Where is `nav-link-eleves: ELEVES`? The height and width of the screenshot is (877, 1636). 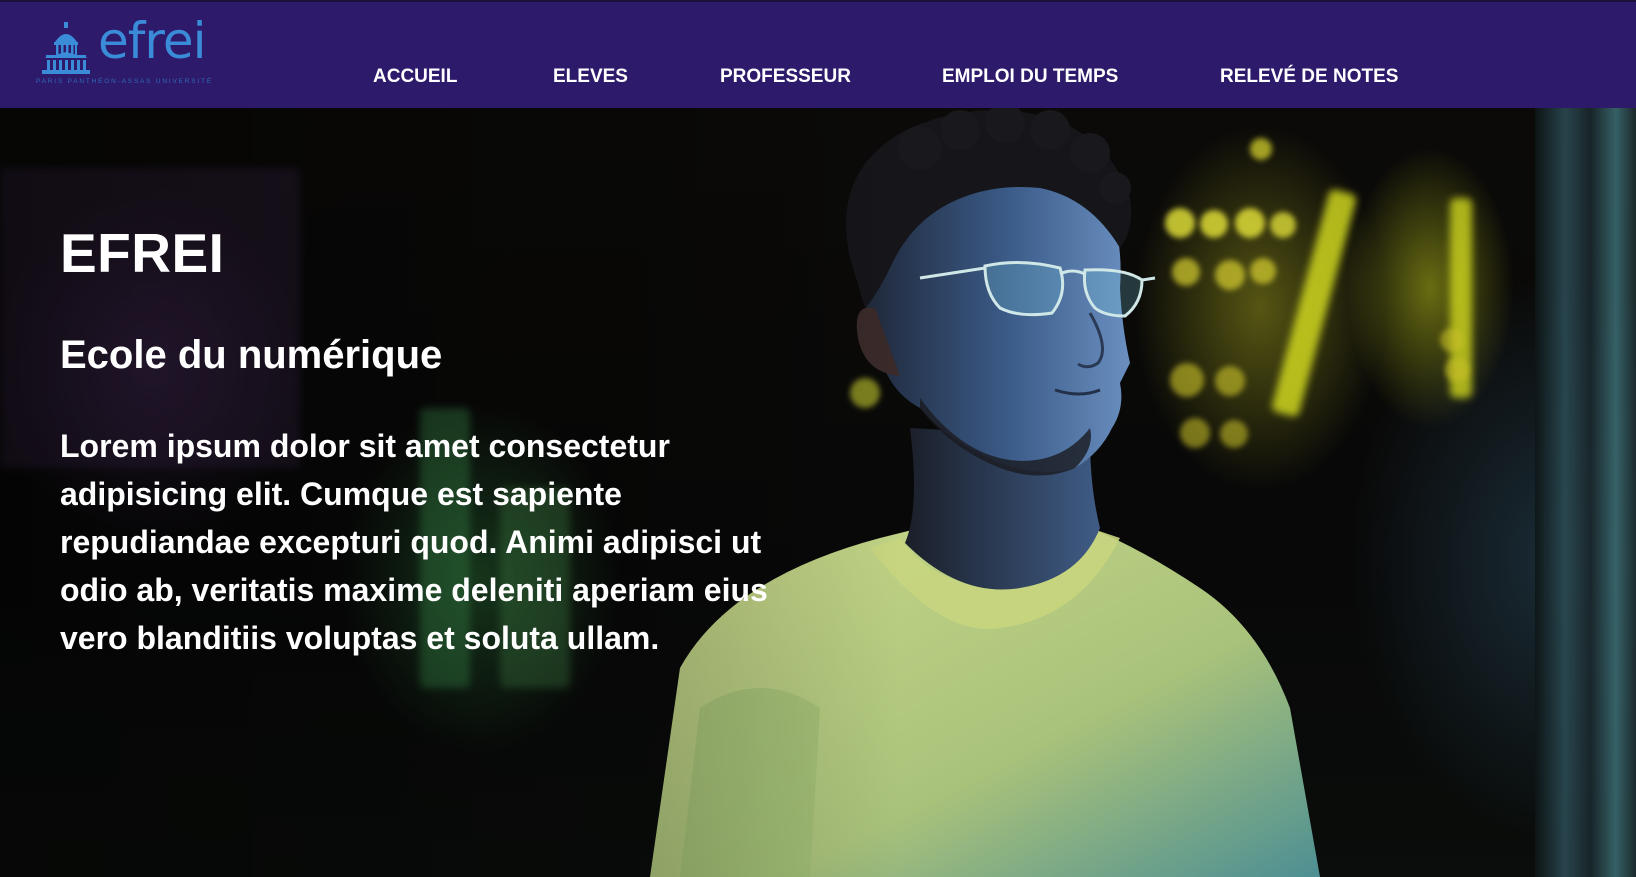 nav-link-eleves: ELEVES is located at coordinates (590, 77).